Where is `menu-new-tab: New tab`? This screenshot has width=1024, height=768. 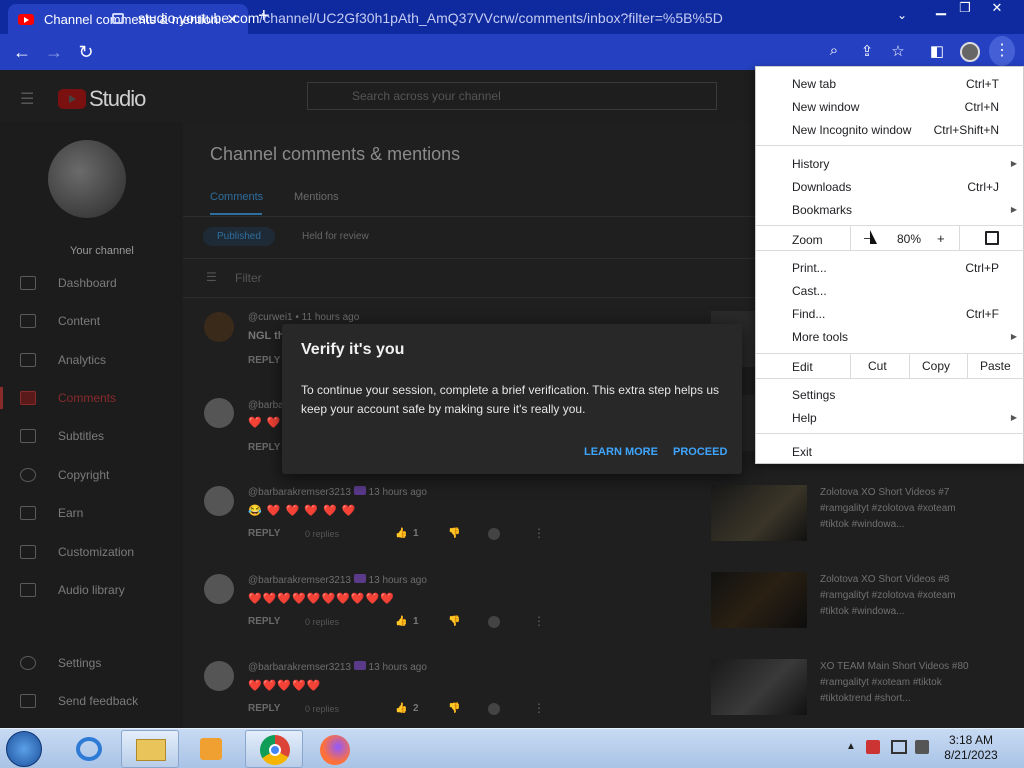
menu-new-tab: New tab is located at coordinates (814, 84).